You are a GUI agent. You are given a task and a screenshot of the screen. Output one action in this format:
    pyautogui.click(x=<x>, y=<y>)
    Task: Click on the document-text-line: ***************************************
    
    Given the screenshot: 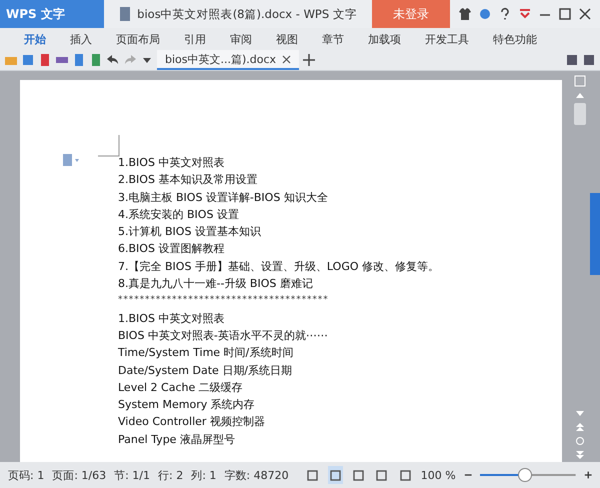 What is the action you would take?
    pyautogui.click(x=224, y=301)
    